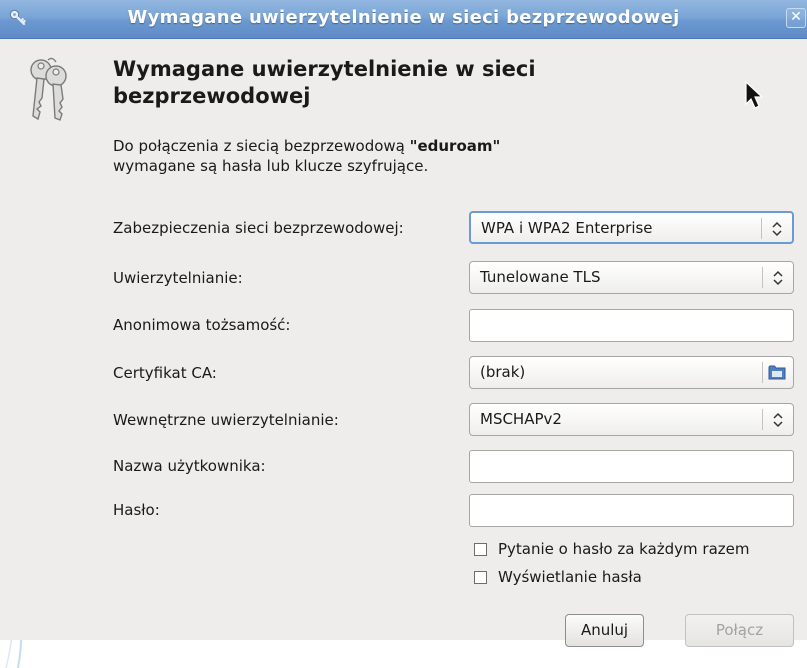 This screenshot has width=807, height=668. I want to click on network-name: "eduroam", so click(455, 146).